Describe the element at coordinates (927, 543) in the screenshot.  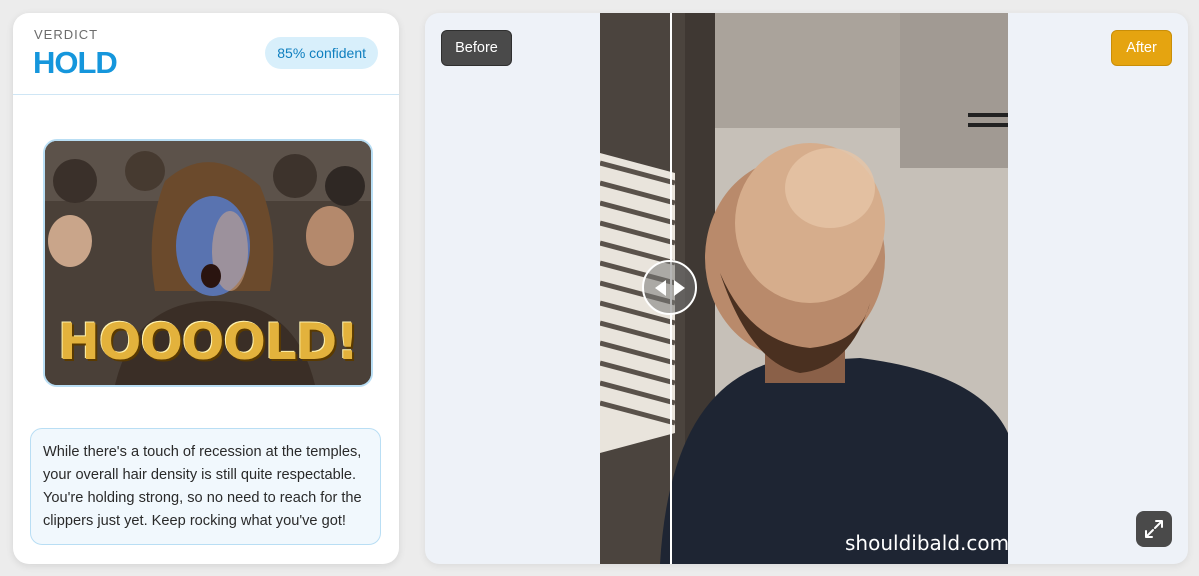
I see `site-watermark: shouldibald.com` at that location.